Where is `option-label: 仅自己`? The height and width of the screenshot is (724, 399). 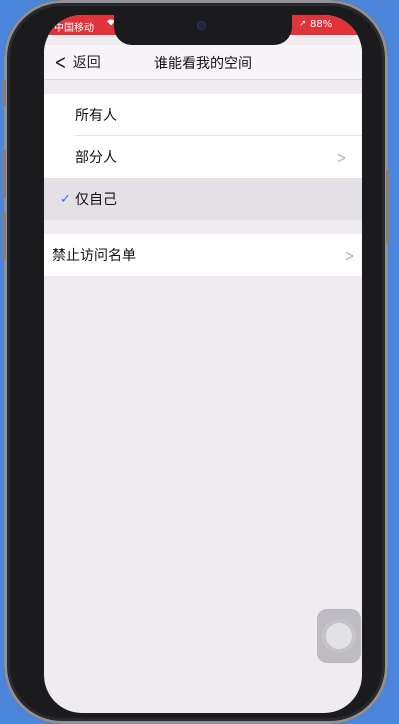 option-label: 仅自己 is located at coordinates (96, 200).